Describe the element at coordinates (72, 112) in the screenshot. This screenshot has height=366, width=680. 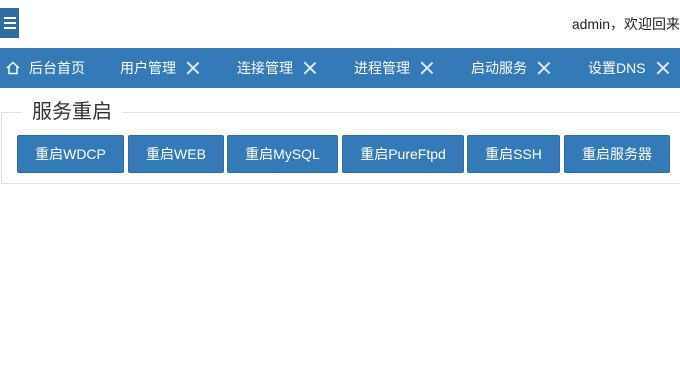
I see `panel-title: 服务重启` at that location.